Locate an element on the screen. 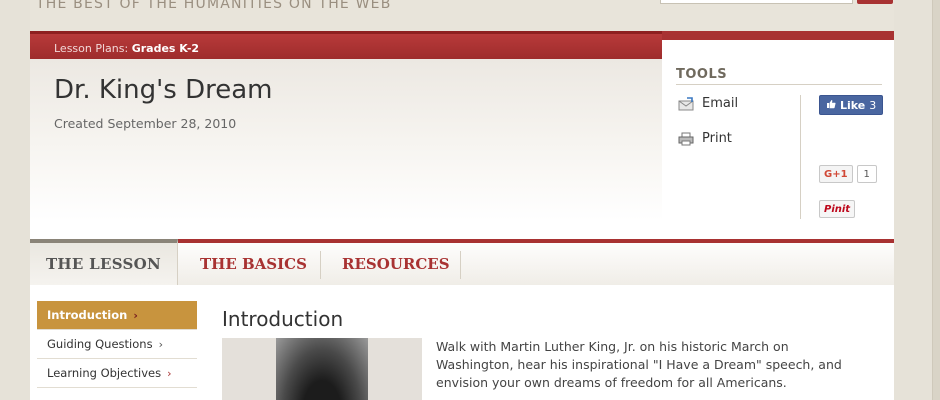  breadcrumb-current: Grades K-2 is located at coordinates (165, 48).